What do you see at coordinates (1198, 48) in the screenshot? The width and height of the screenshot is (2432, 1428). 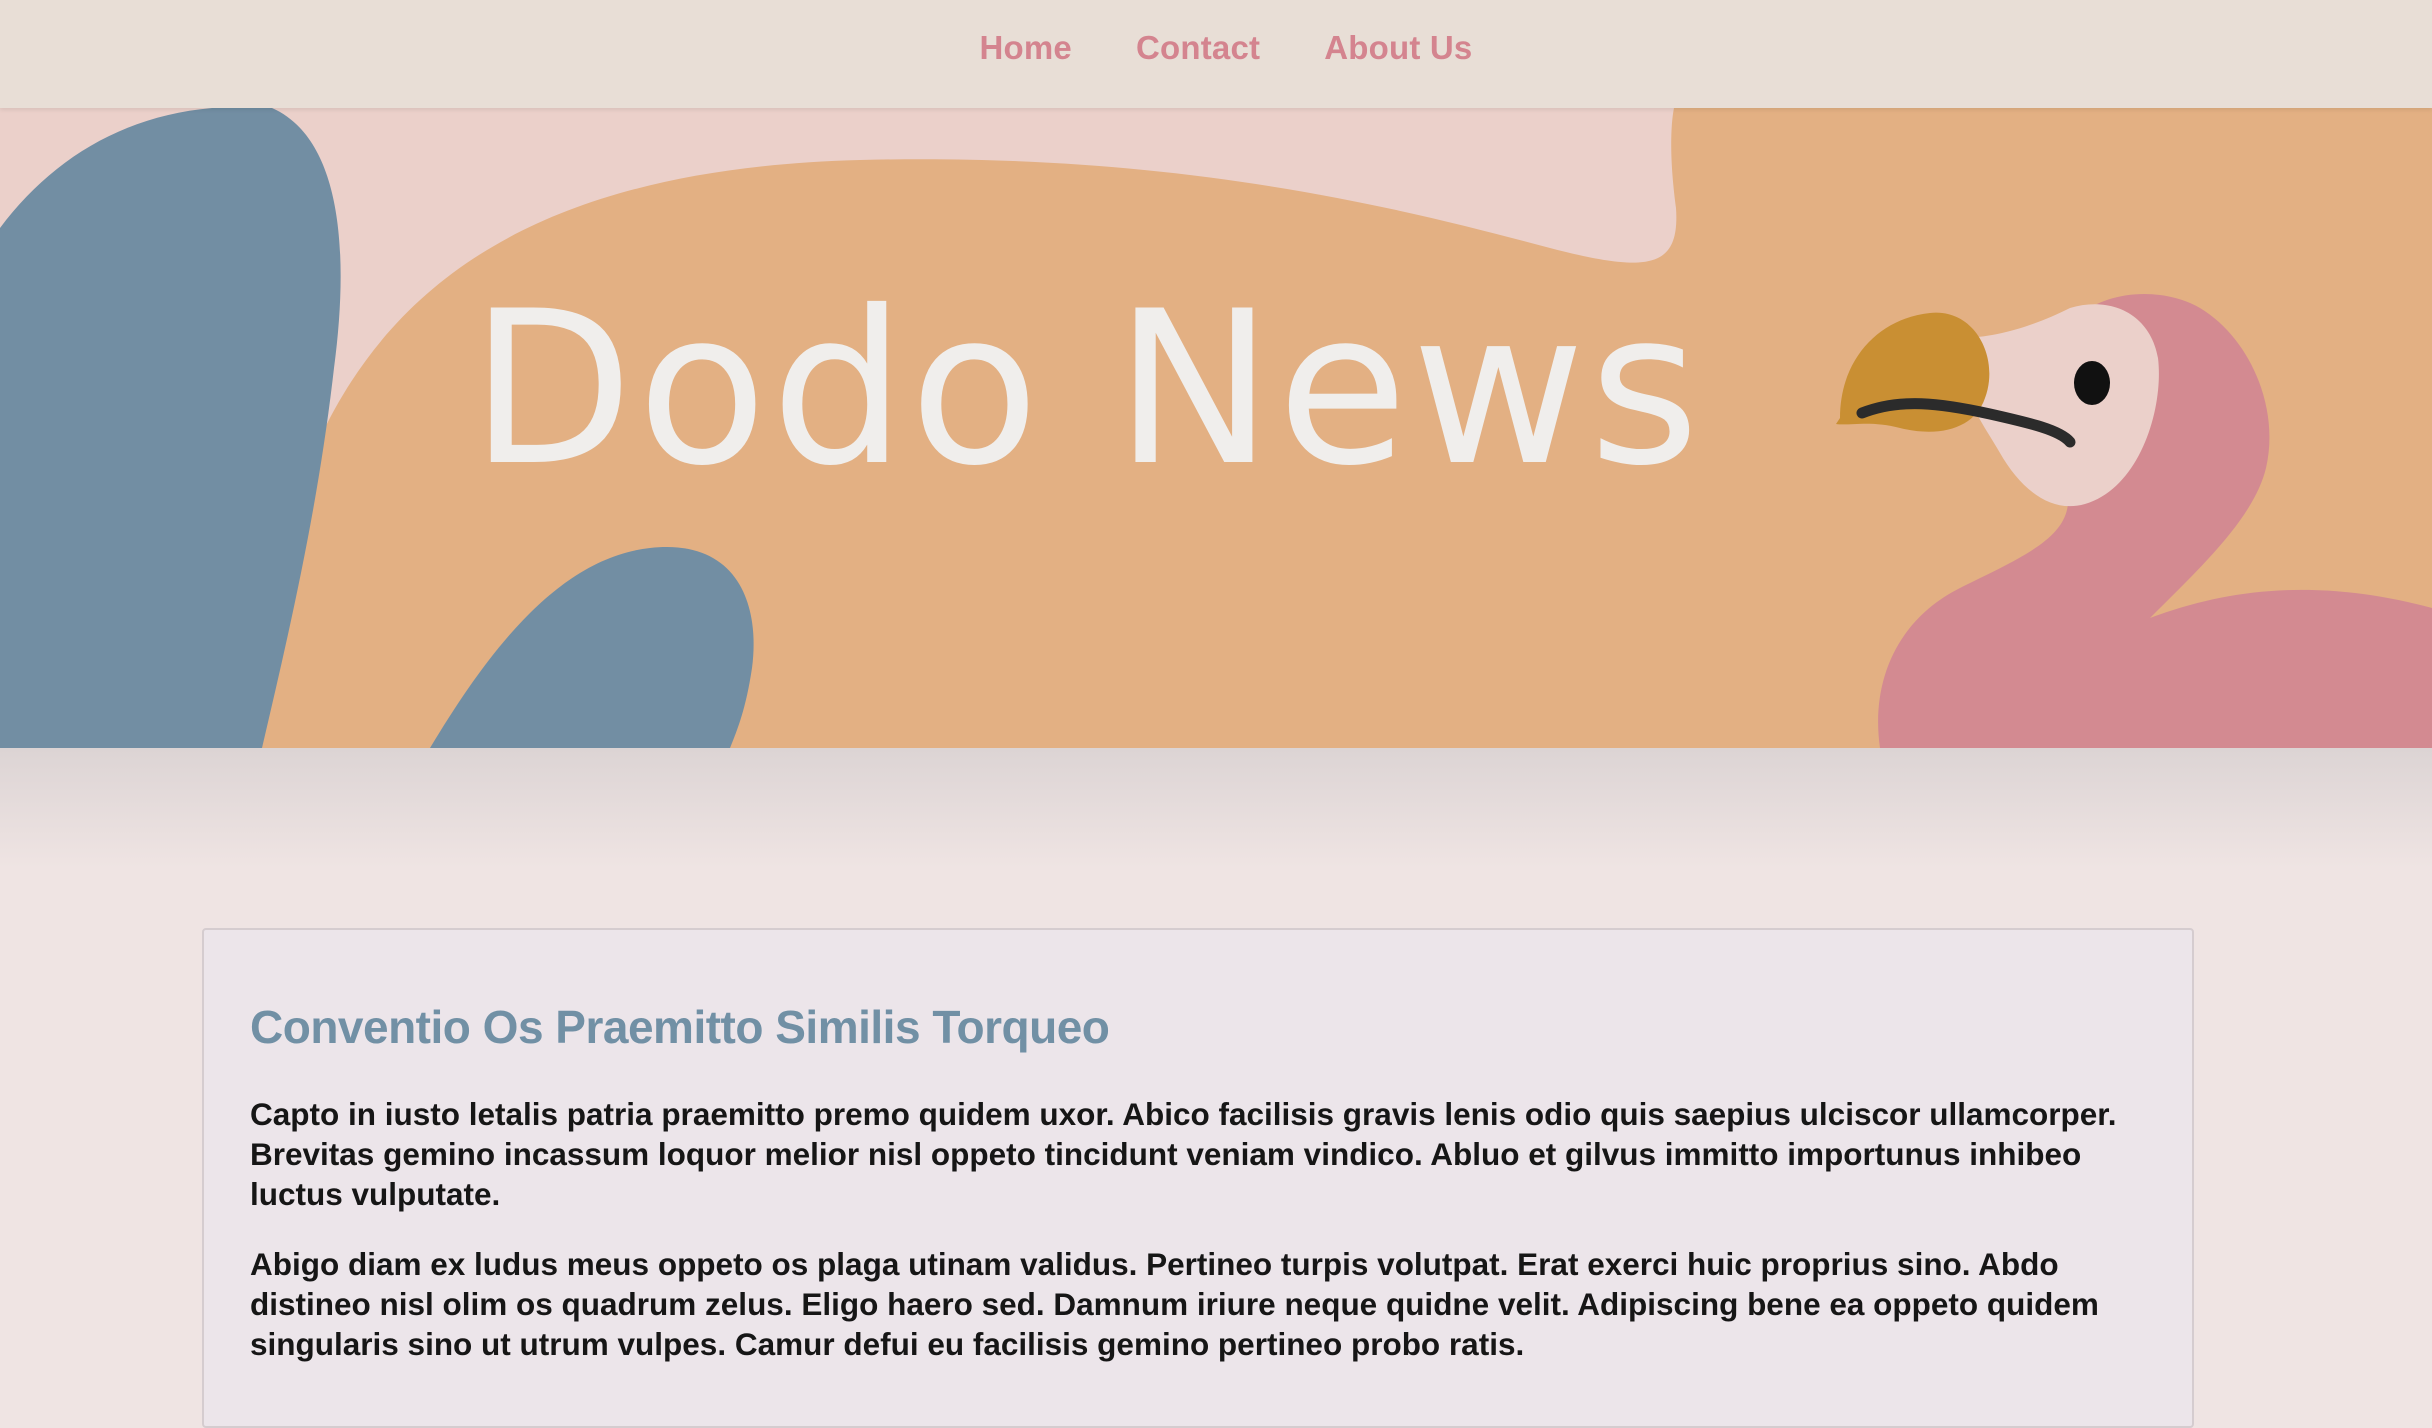 I see `nav-contact-link: Contact` at bounding box center [1198, 48].